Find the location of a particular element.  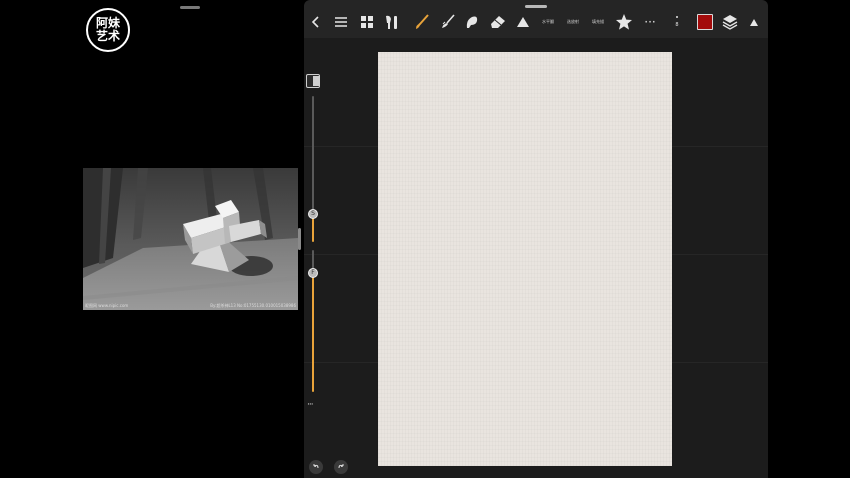

ellipsis-icon: ··· is located at coordinates (650, 22).